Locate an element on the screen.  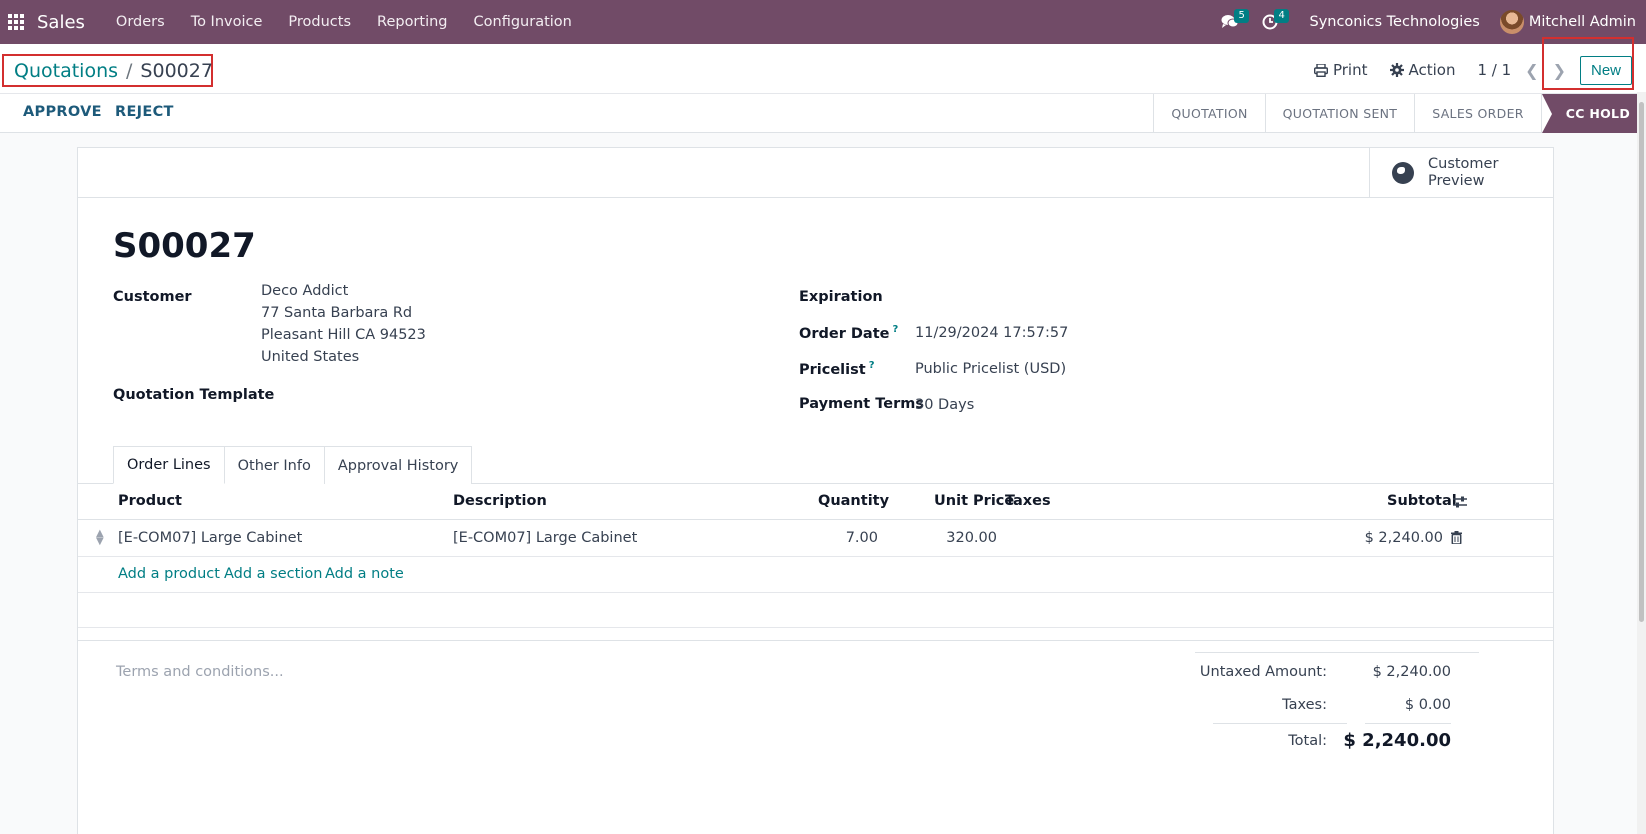
preview-label-line1: Customer is located at coordinates (1463, 163).